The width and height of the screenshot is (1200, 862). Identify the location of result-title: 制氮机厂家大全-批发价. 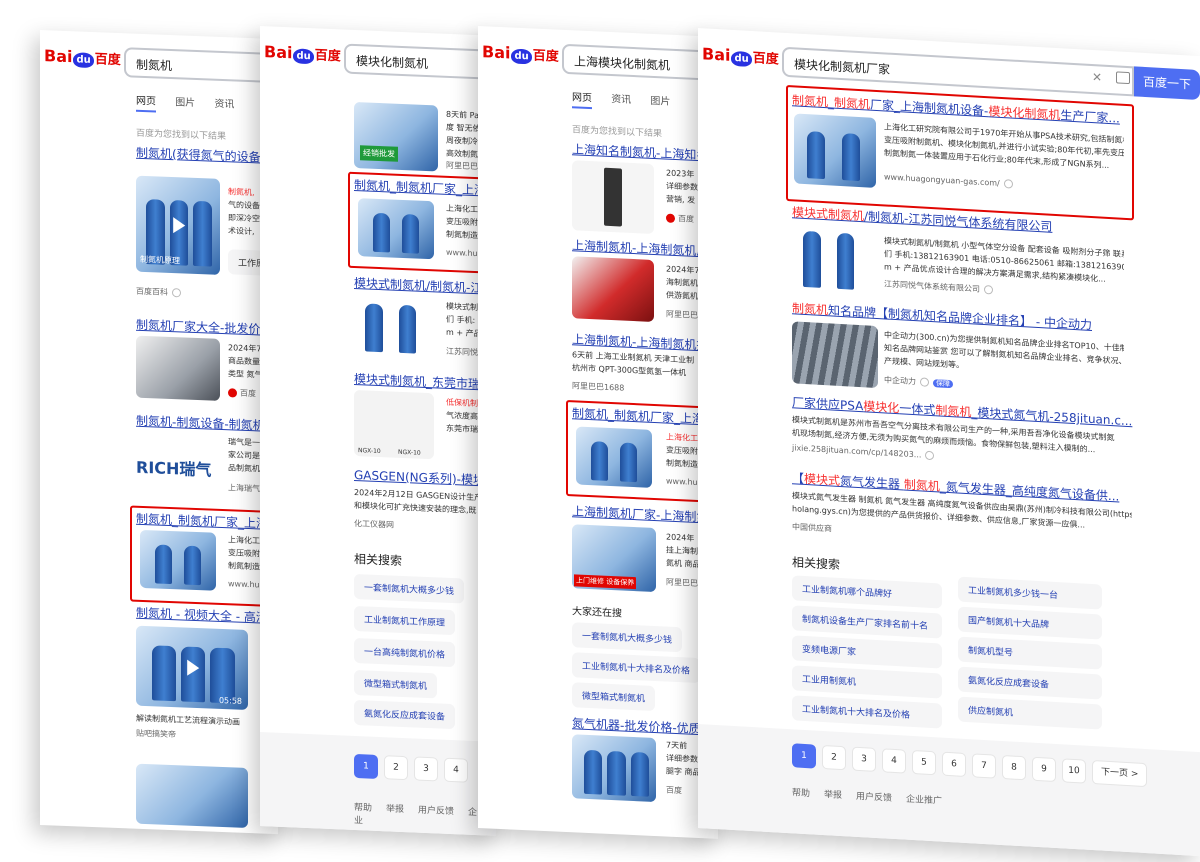
(198, 327).